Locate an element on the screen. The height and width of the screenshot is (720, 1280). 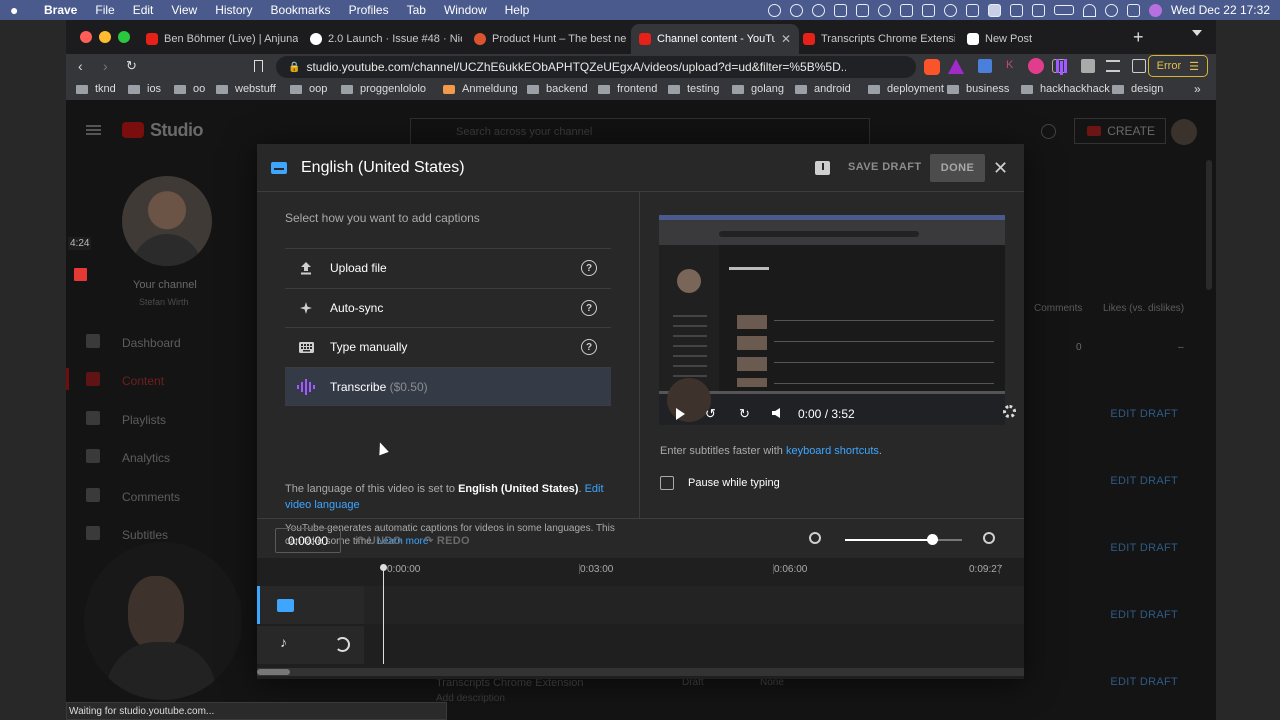
minimize-window-button is located at coordinates (105, 37).